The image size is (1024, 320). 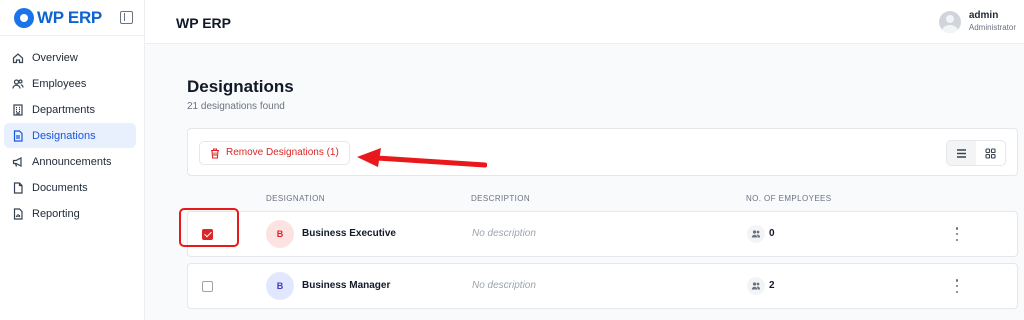 I want to click on page-subtitle: 21 designations found, so click(x=236, y=106).